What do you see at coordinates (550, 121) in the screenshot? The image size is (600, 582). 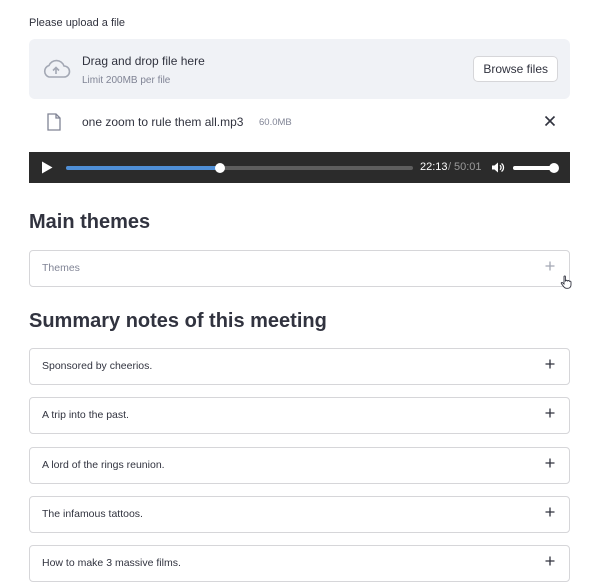 I see `close-icon` at bounding box center [550, 121].